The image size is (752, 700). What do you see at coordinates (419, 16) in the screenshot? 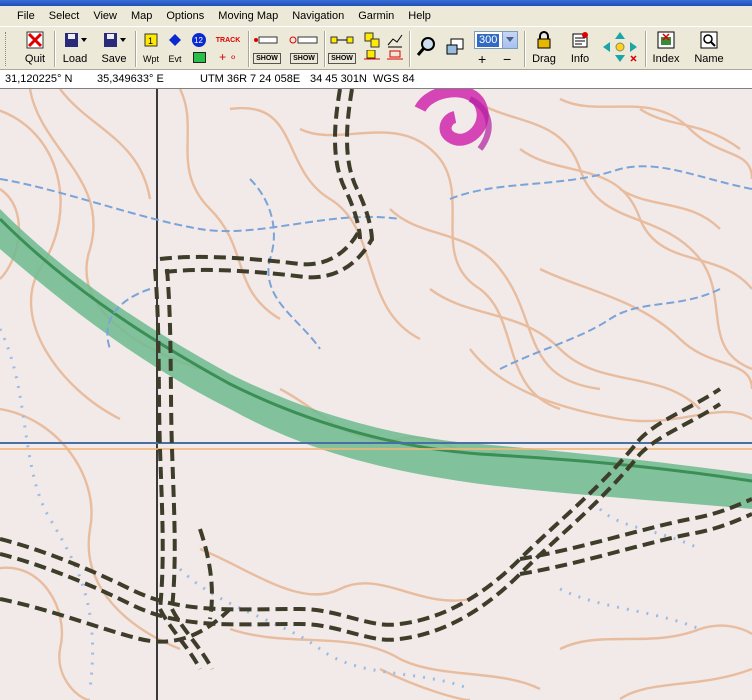
I see `menu-help: Help` at bounding box center [419, 16].